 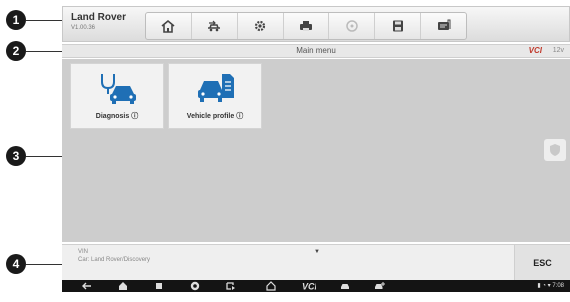 I want to click on vin-label: VIN, so click(x=83, y=252).